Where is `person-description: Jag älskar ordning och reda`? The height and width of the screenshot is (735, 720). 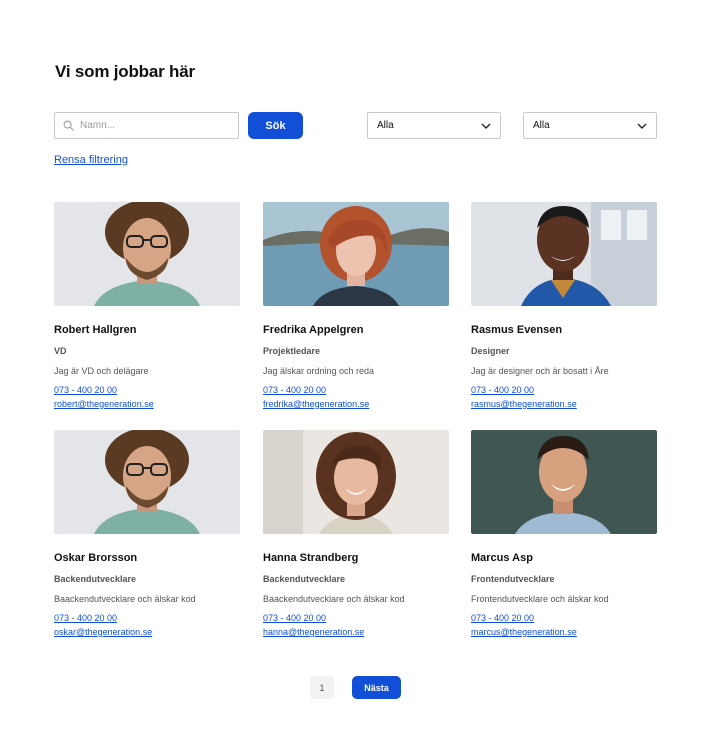
person-description: Jag älskar ordning och reda is located at coordinates (319, 371).